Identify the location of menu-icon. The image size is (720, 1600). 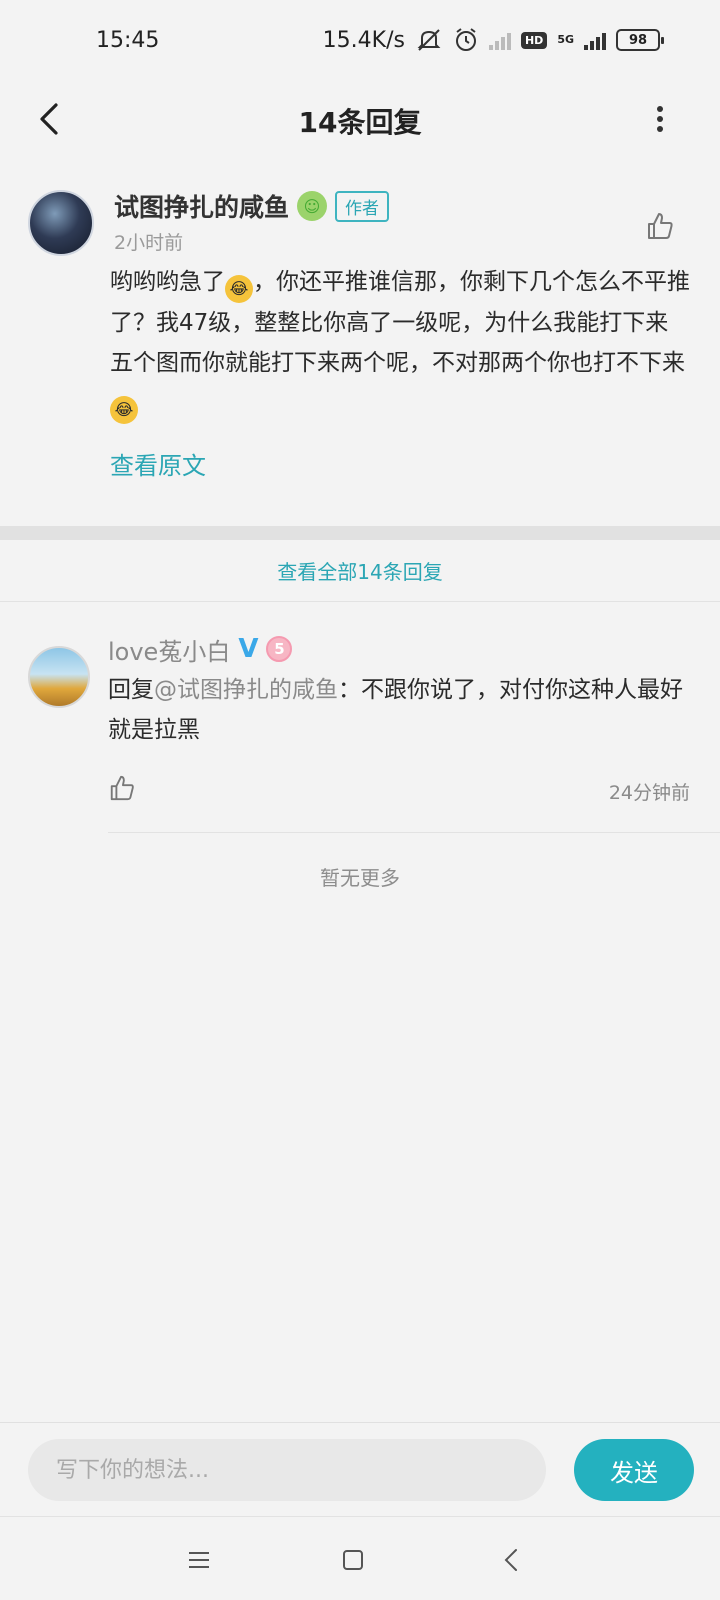
(199, 1560).